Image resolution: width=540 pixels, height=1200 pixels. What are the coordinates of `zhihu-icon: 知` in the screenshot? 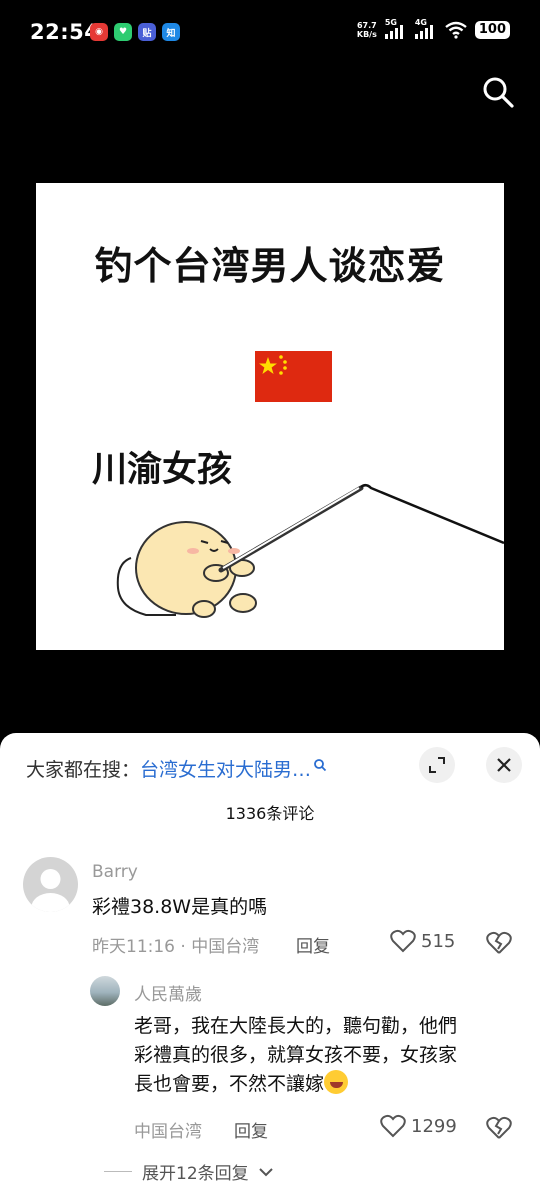 It's located at (171, 32).